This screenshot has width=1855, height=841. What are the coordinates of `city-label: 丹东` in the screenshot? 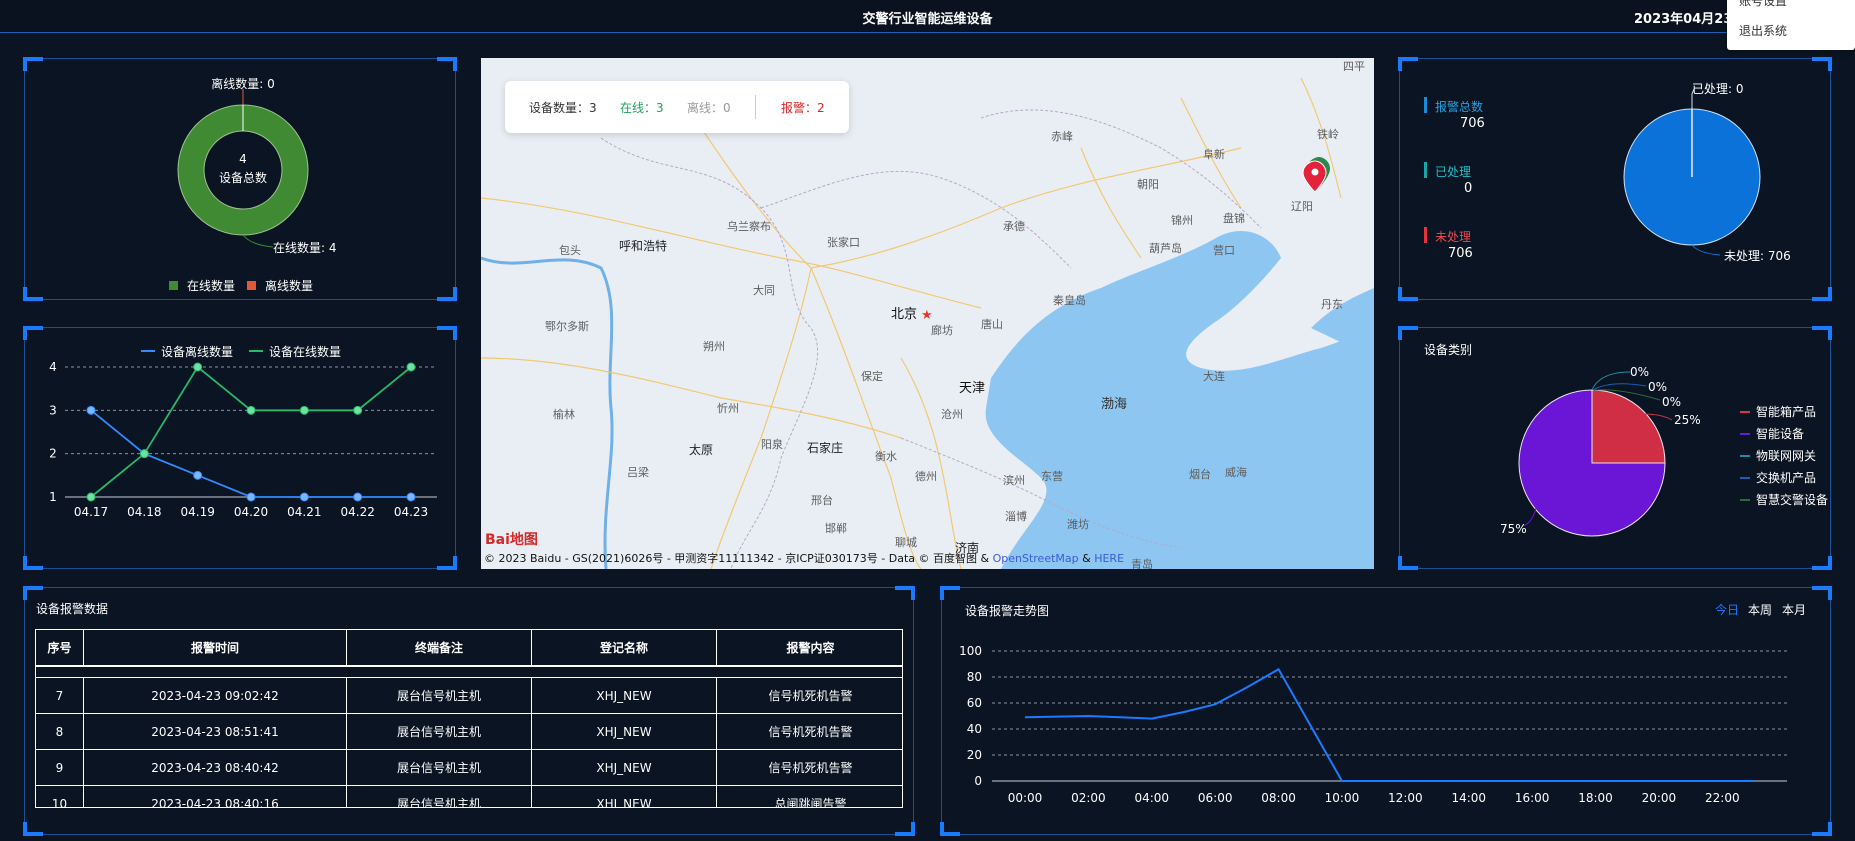 It's located at (1332, 304).